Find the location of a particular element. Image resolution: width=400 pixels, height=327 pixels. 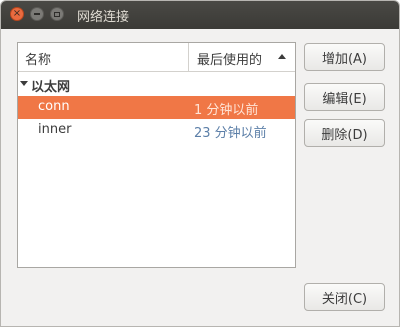

column-header-name: 名称 is located at coordinates (103, 57).